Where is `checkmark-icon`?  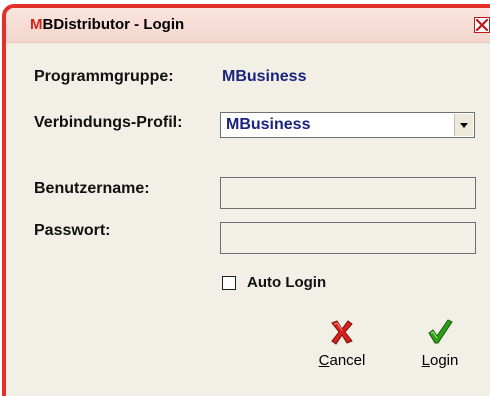 checkmark-icon is located at coordinates (440, 331).